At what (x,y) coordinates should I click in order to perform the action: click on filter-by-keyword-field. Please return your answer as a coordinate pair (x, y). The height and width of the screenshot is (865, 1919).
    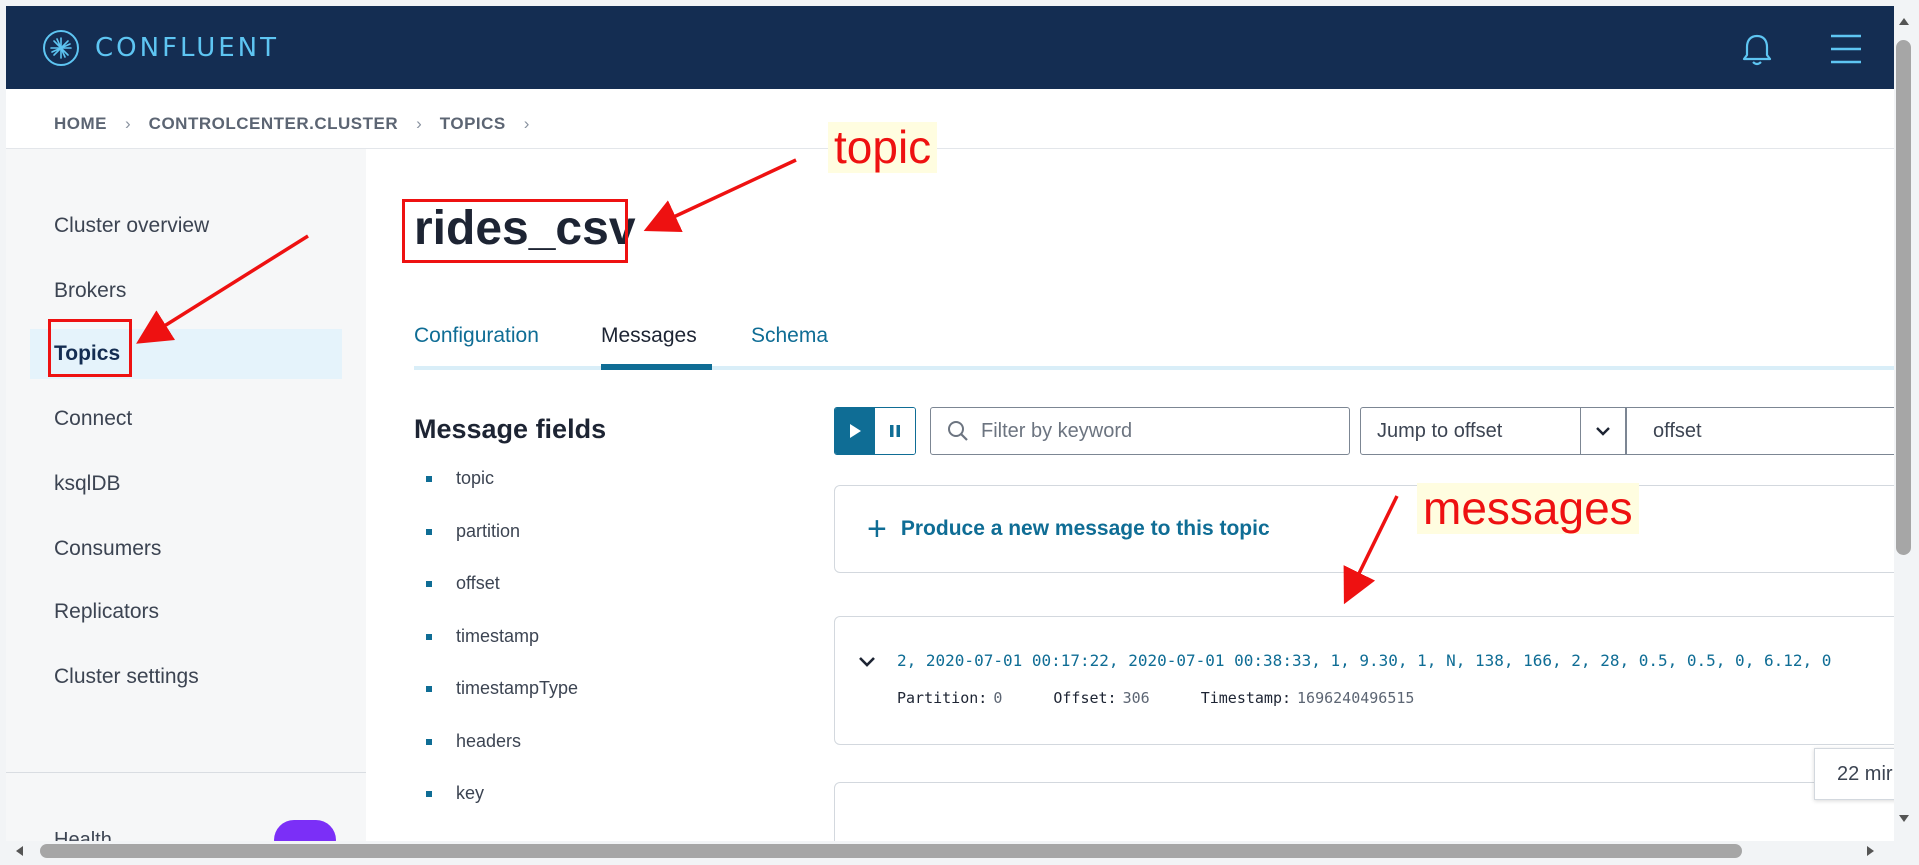
    Looking at the image, I should click on (1140, 431).